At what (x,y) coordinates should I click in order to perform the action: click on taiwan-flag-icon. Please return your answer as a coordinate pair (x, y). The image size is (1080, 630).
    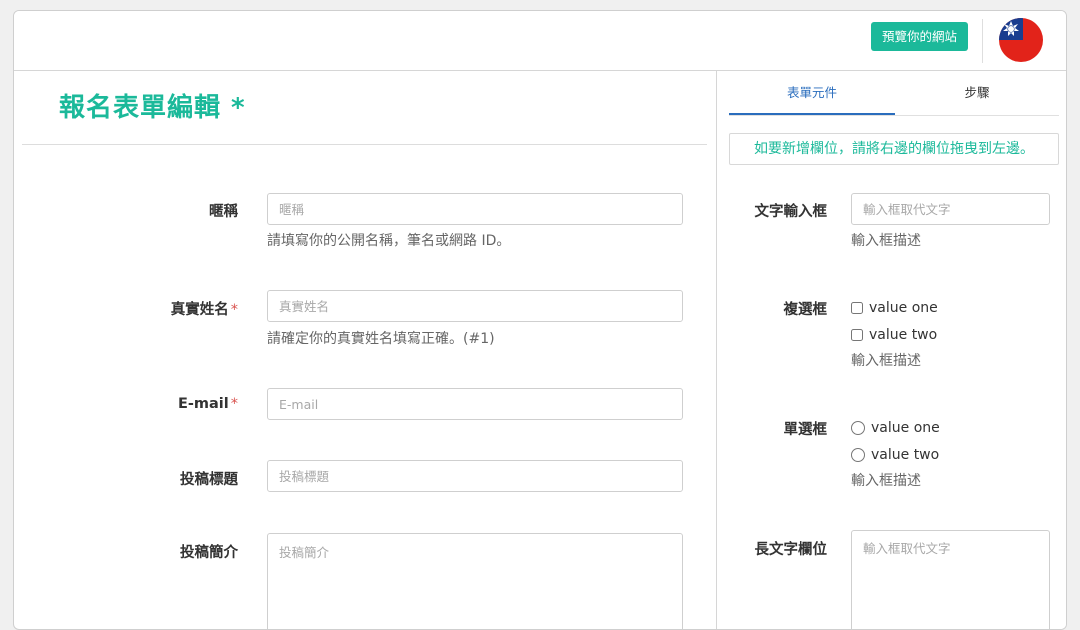
    Looking at the image, I should click on (1021, 40).